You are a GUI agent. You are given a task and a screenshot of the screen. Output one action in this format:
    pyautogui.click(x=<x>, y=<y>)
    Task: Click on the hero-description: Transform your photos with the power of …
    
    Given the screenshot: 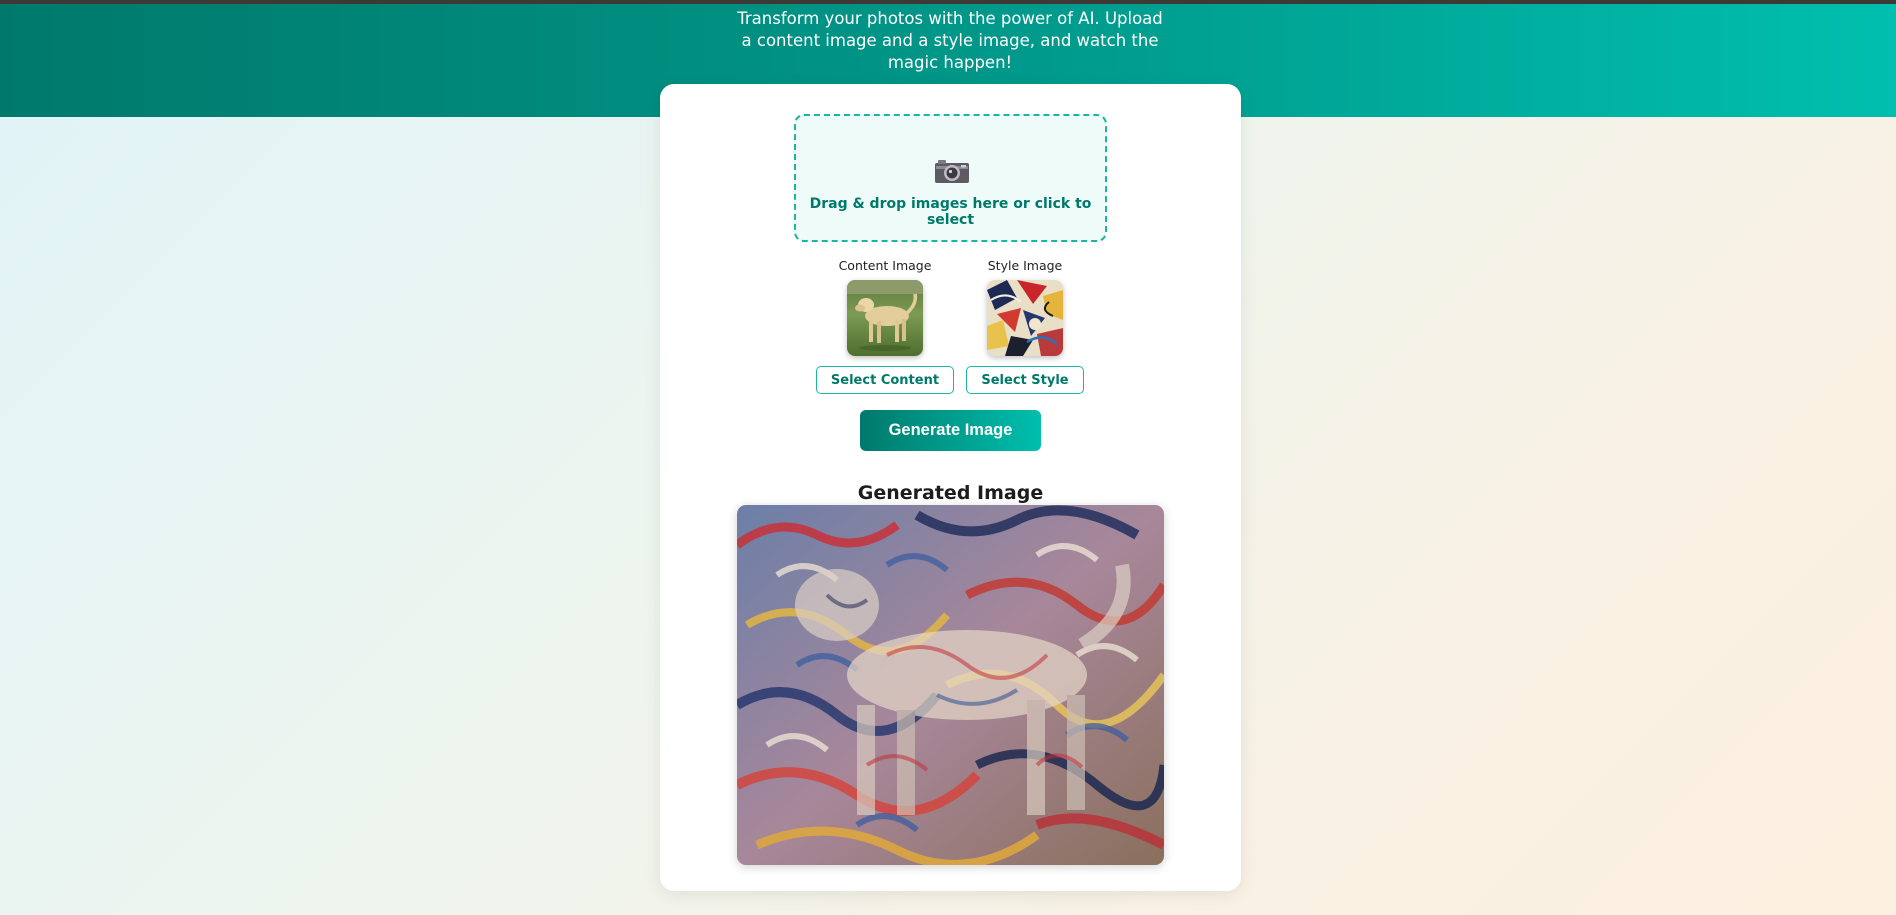 What is the action you would take?
    pyautogui.click(x=950, y=40)
    